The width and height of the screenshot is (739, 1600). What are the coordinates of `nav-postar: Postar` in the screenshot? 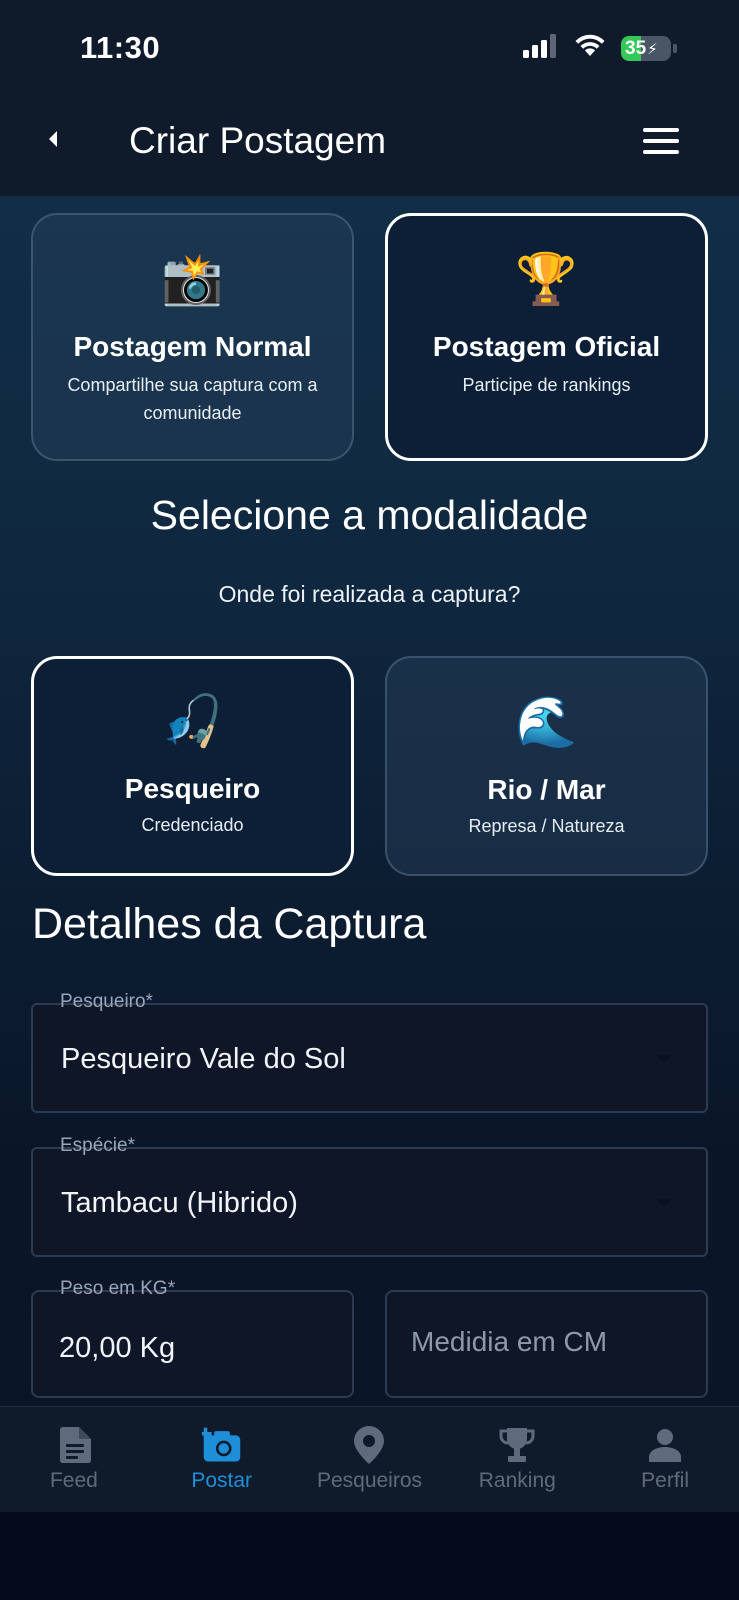 It's located at (222, 1459).